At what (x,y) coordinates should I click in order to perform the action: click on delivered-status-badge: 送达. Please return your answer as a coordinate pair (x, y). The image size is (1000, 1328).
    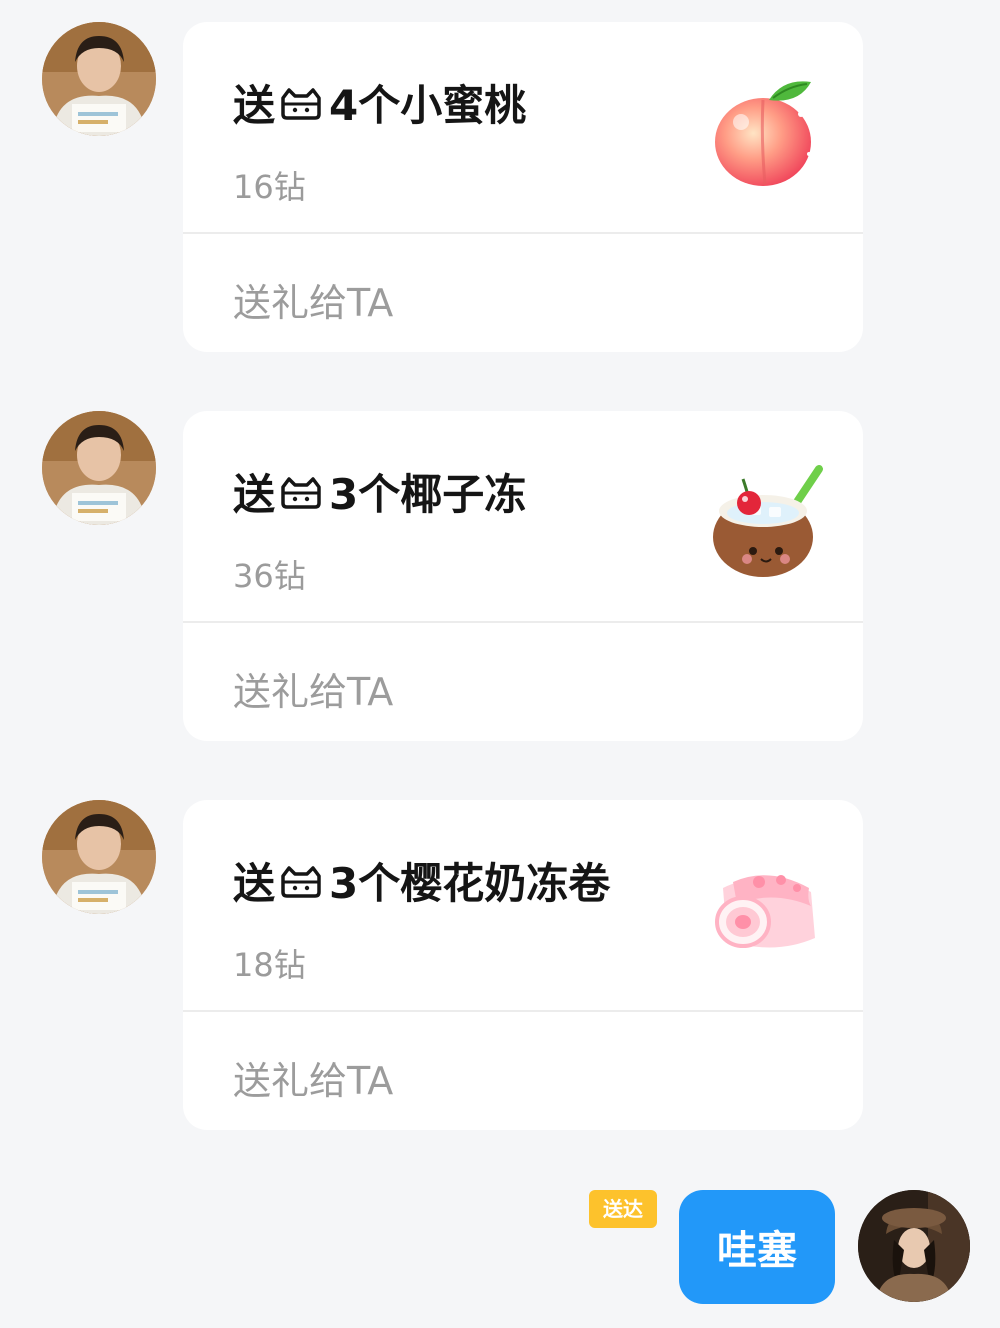
    Looking at the image, I should click on (623, 1209).